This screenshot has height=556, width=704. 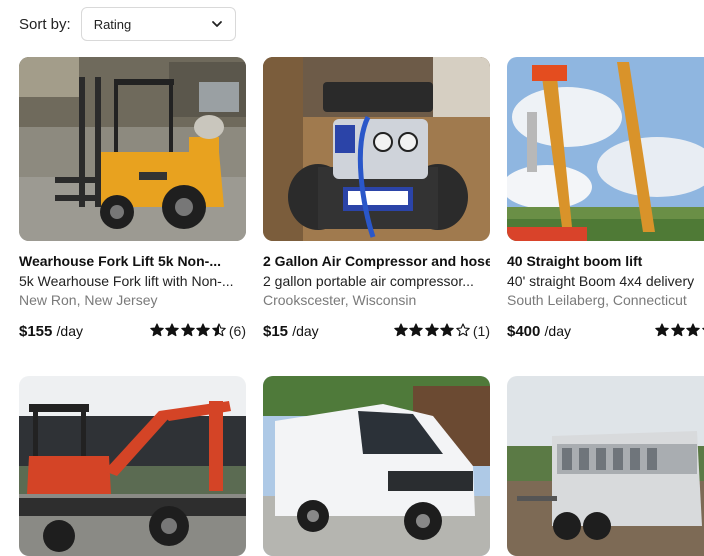 What do you see at coordinates (291, 331) in the screenshot?
I see `listing-price: $15 /day` at bounding box center [291, 331].